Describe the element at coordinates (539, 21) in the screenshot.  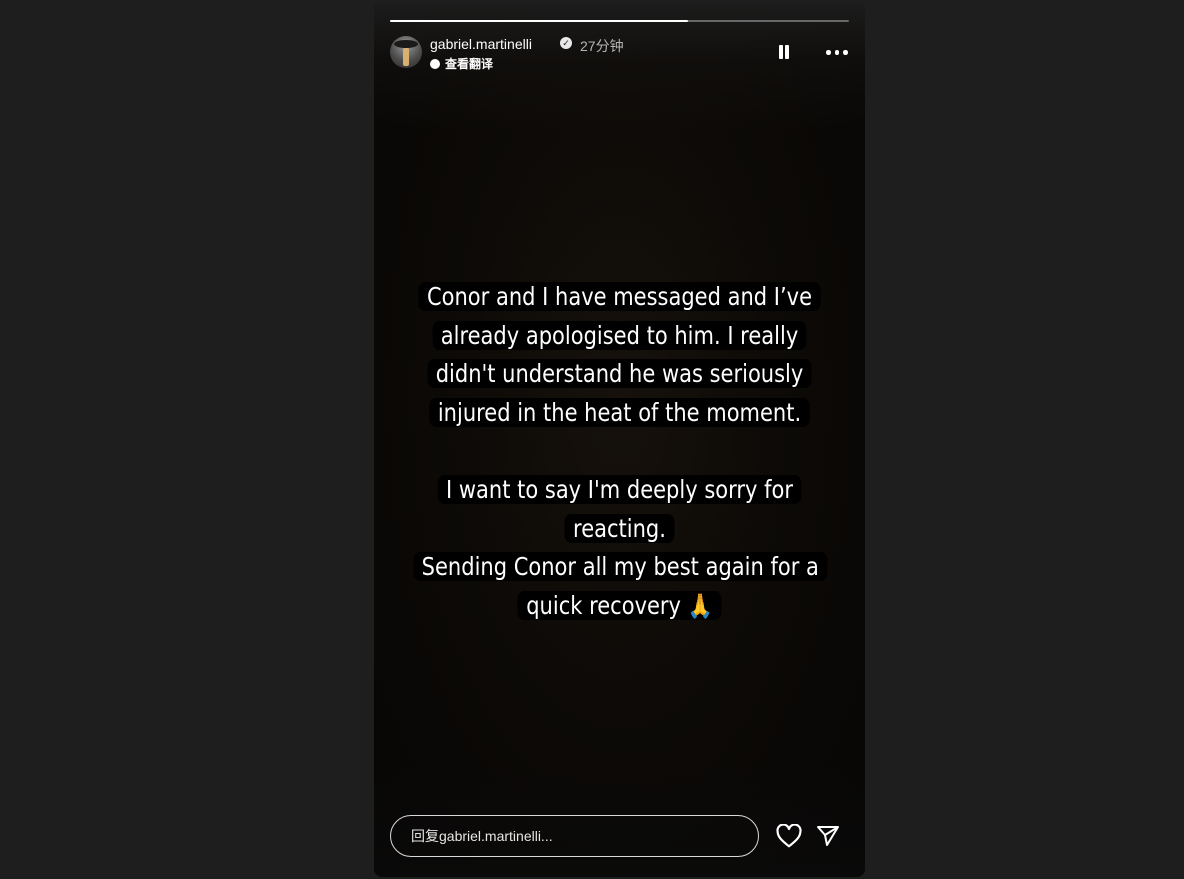
I see `story-progress-fill` at that location.